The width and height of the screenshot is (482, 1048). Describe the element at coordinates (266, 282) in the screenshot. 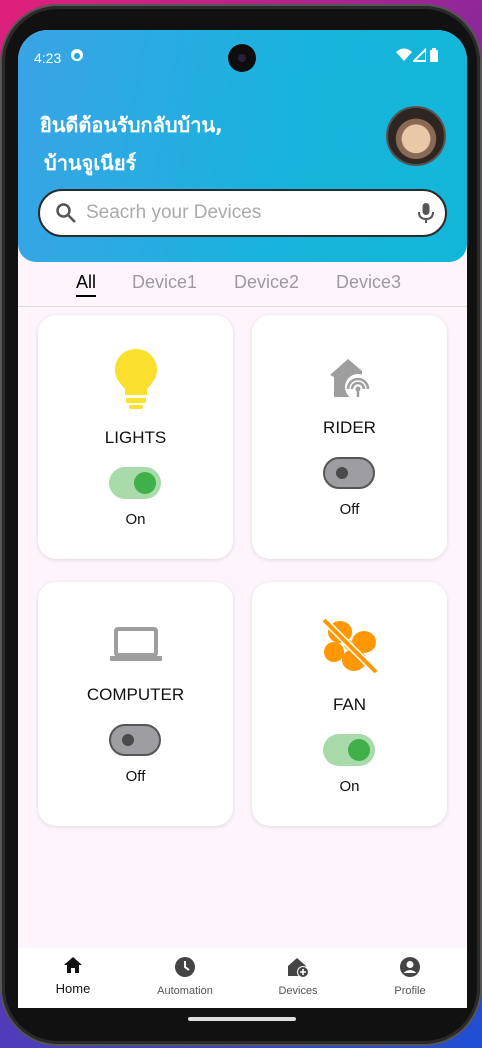

I see `tab-device2: Device2` at that location.